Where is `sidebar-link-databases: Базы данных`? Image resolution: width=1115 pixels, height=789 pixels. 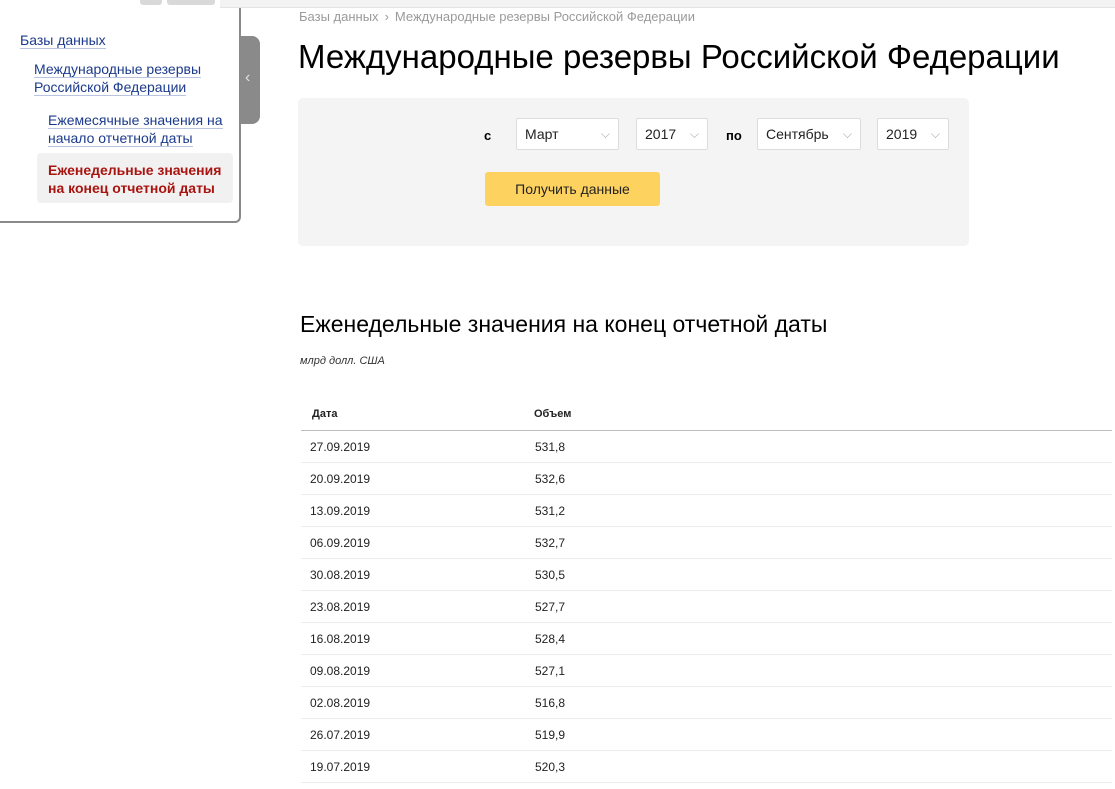 sidebar-link-databases: Базы данных is located at coordinates (63, 40).